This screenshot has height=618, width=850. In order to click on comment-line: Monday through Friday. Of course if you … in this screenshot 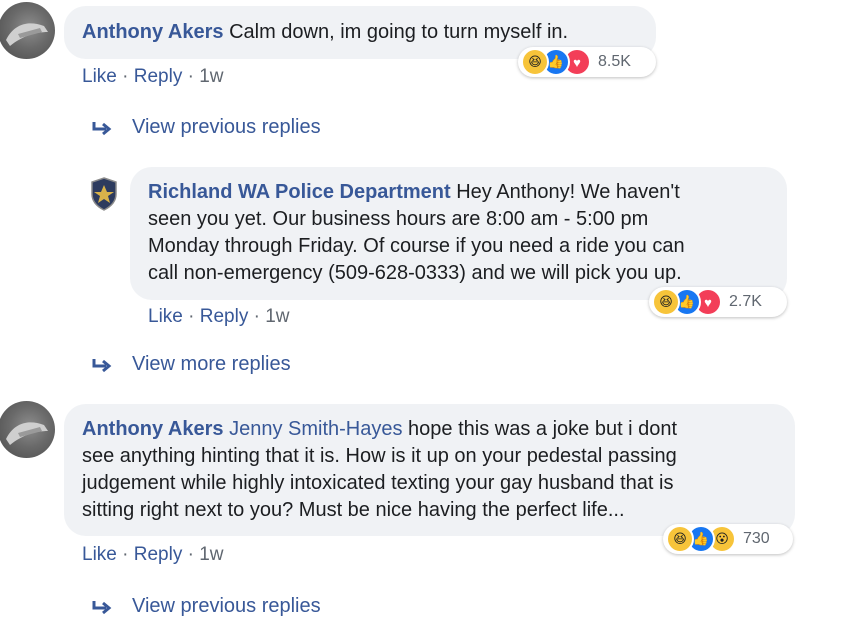, I will do `click(416, 246)`.